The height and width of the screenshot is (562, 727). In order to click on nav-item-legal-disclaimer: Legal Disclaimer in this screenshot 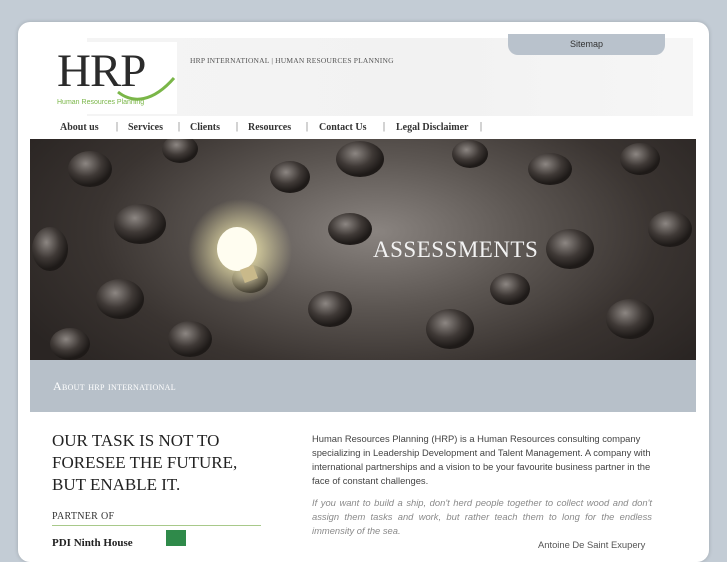, I will do `click(432, 127)`.